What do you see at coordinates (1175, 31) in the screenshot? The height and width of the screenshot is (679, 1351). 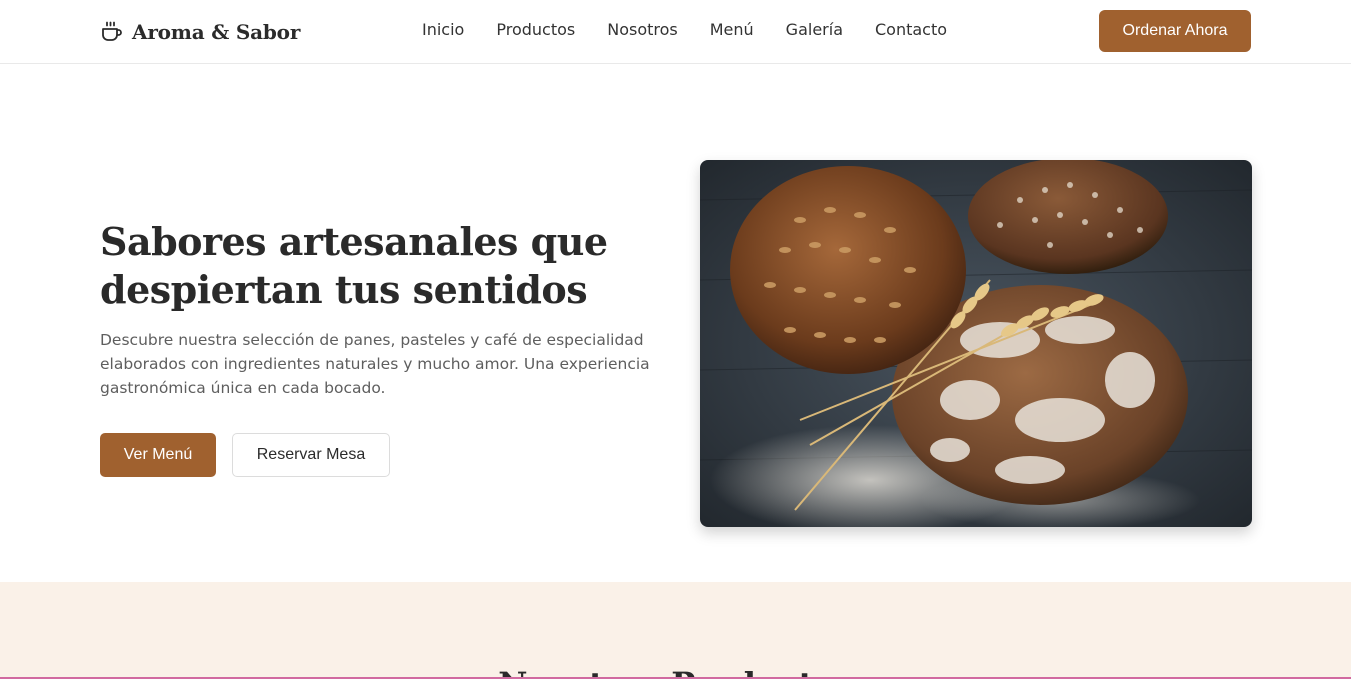 I see `order-now-button: Ordenar Ahora` at bounding box center [1175, 31].